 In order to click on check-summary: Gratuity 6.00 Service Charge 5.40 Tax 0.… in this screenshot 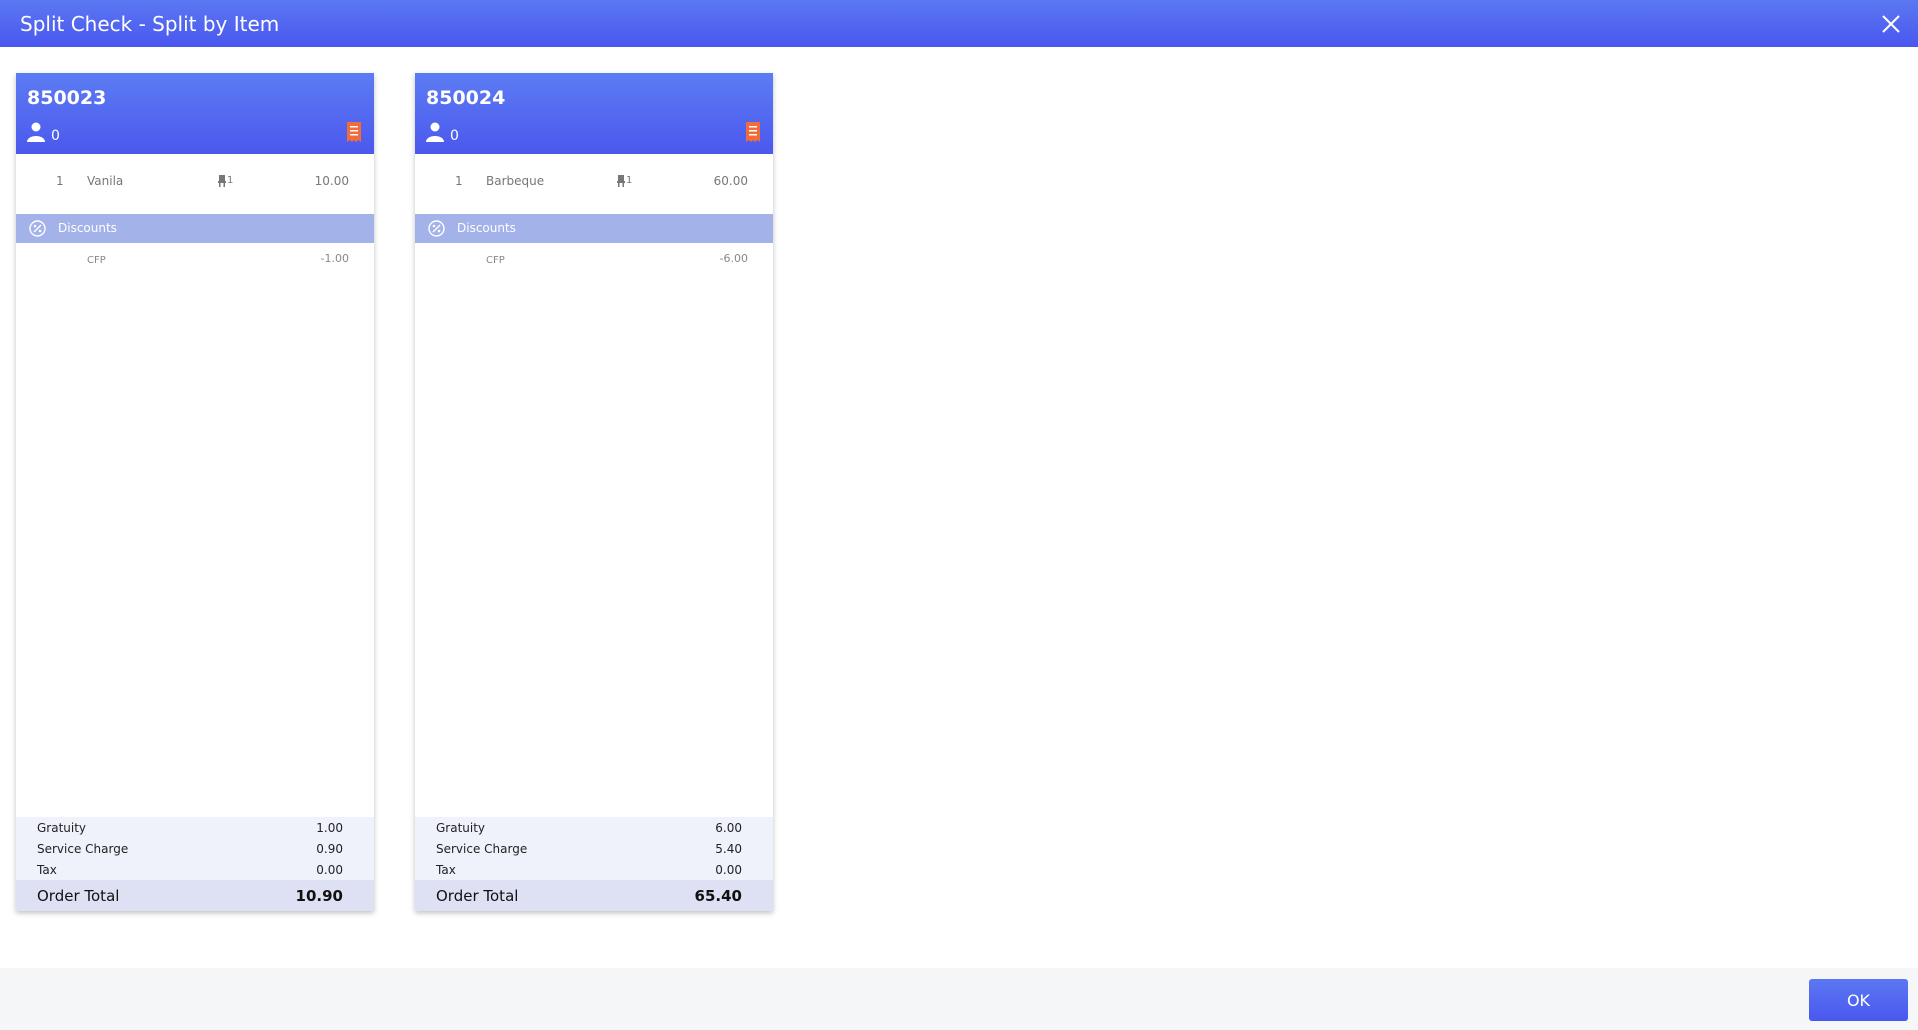, I will do `click(594, 864)`.